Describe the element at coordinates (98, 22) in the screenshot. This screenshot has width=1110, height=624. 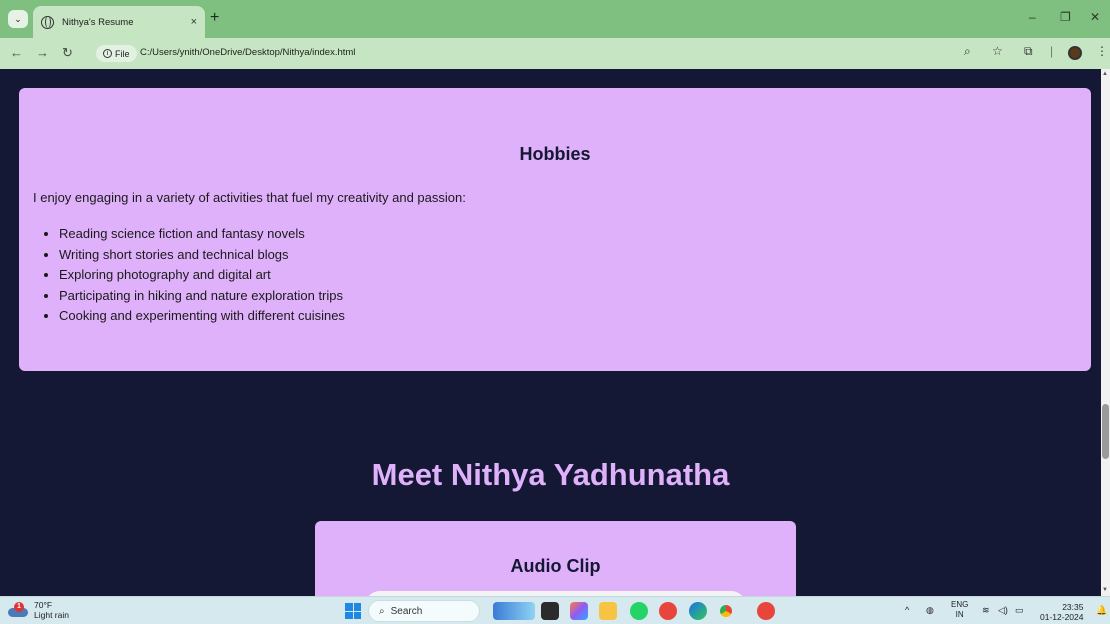
I see `tab-title: Nithya's Resume` at that location.